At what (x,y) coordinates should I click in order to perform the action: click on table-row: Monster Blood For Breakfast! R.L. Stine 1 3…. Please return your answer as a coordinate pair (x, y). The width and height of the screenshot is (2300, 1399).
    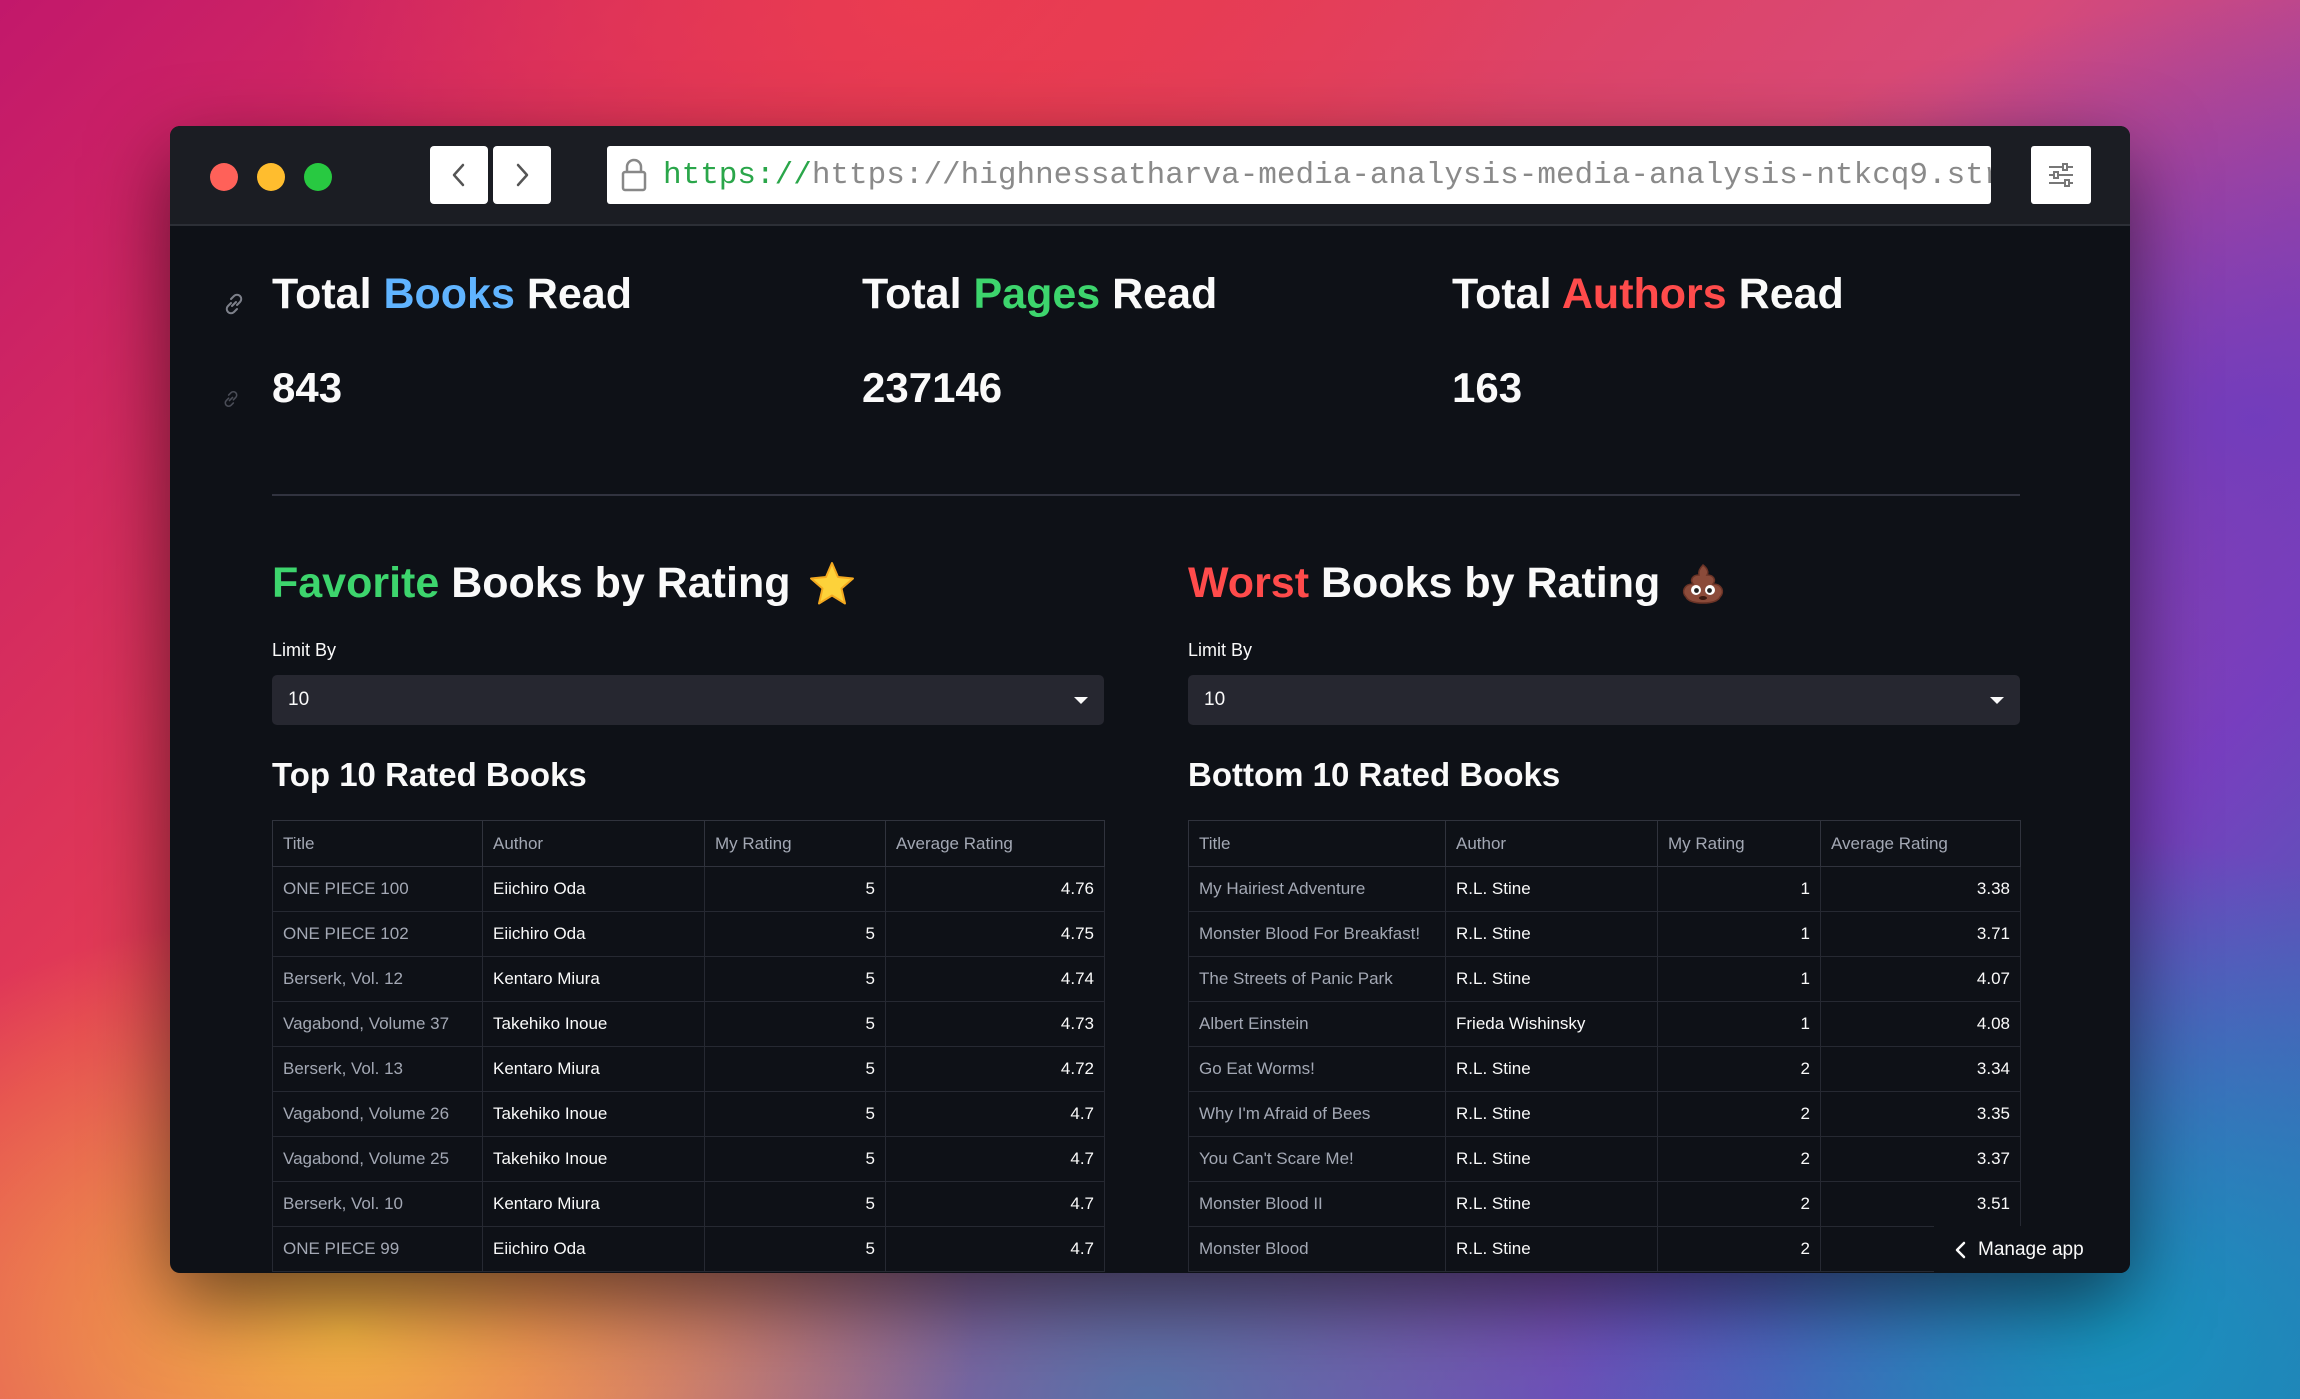
    Looking at the image, I should click on (1604, 934).